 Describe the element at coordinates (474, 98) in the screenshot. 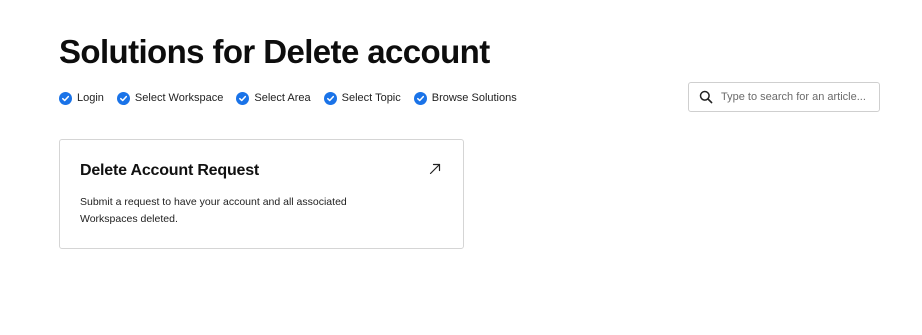

I see `step-label: Browse Solutions` at that location.